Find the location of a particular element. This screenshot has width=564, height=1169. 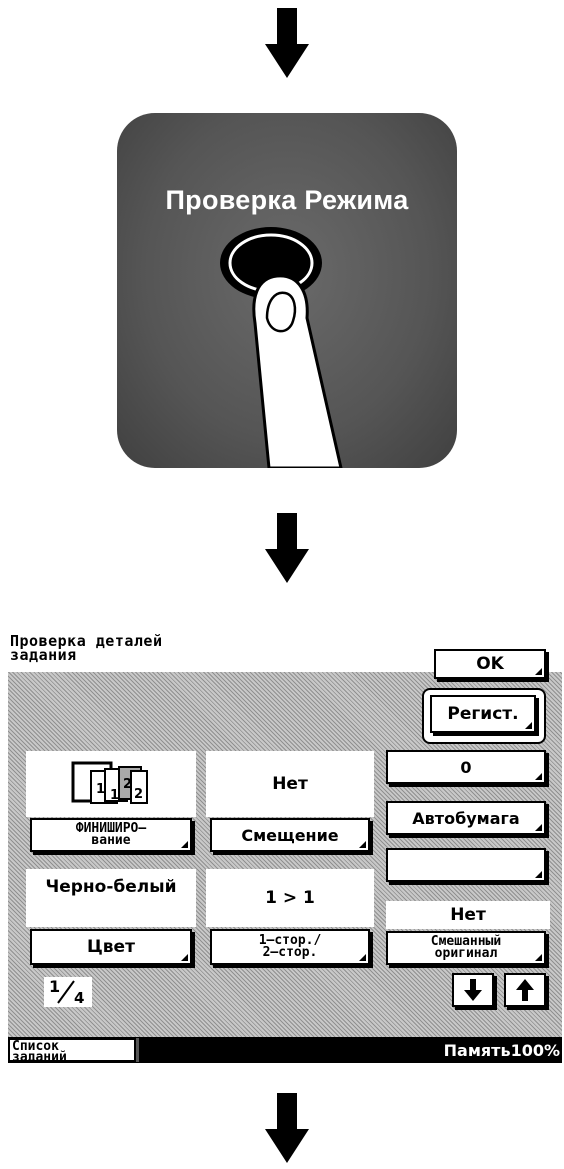

color-value: Черно-белый is located at coordinates (111, 898).